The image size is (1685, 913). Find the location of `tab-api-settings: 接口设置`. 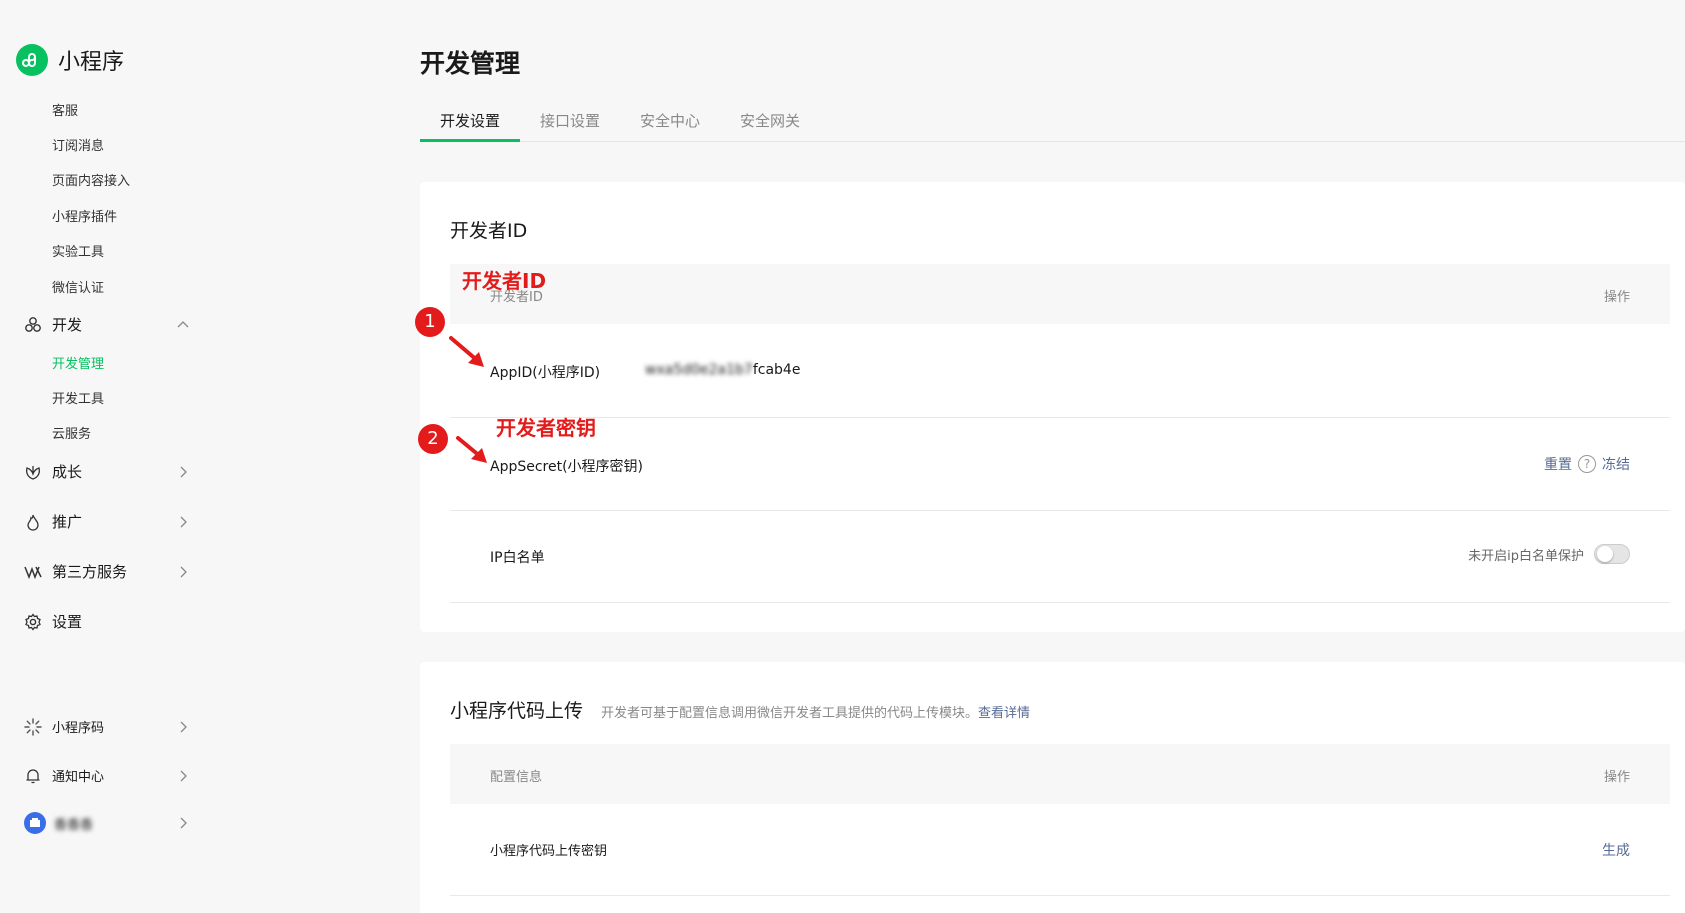

tab-api-settings: 接口设置 is located at coordinates (570, 121).